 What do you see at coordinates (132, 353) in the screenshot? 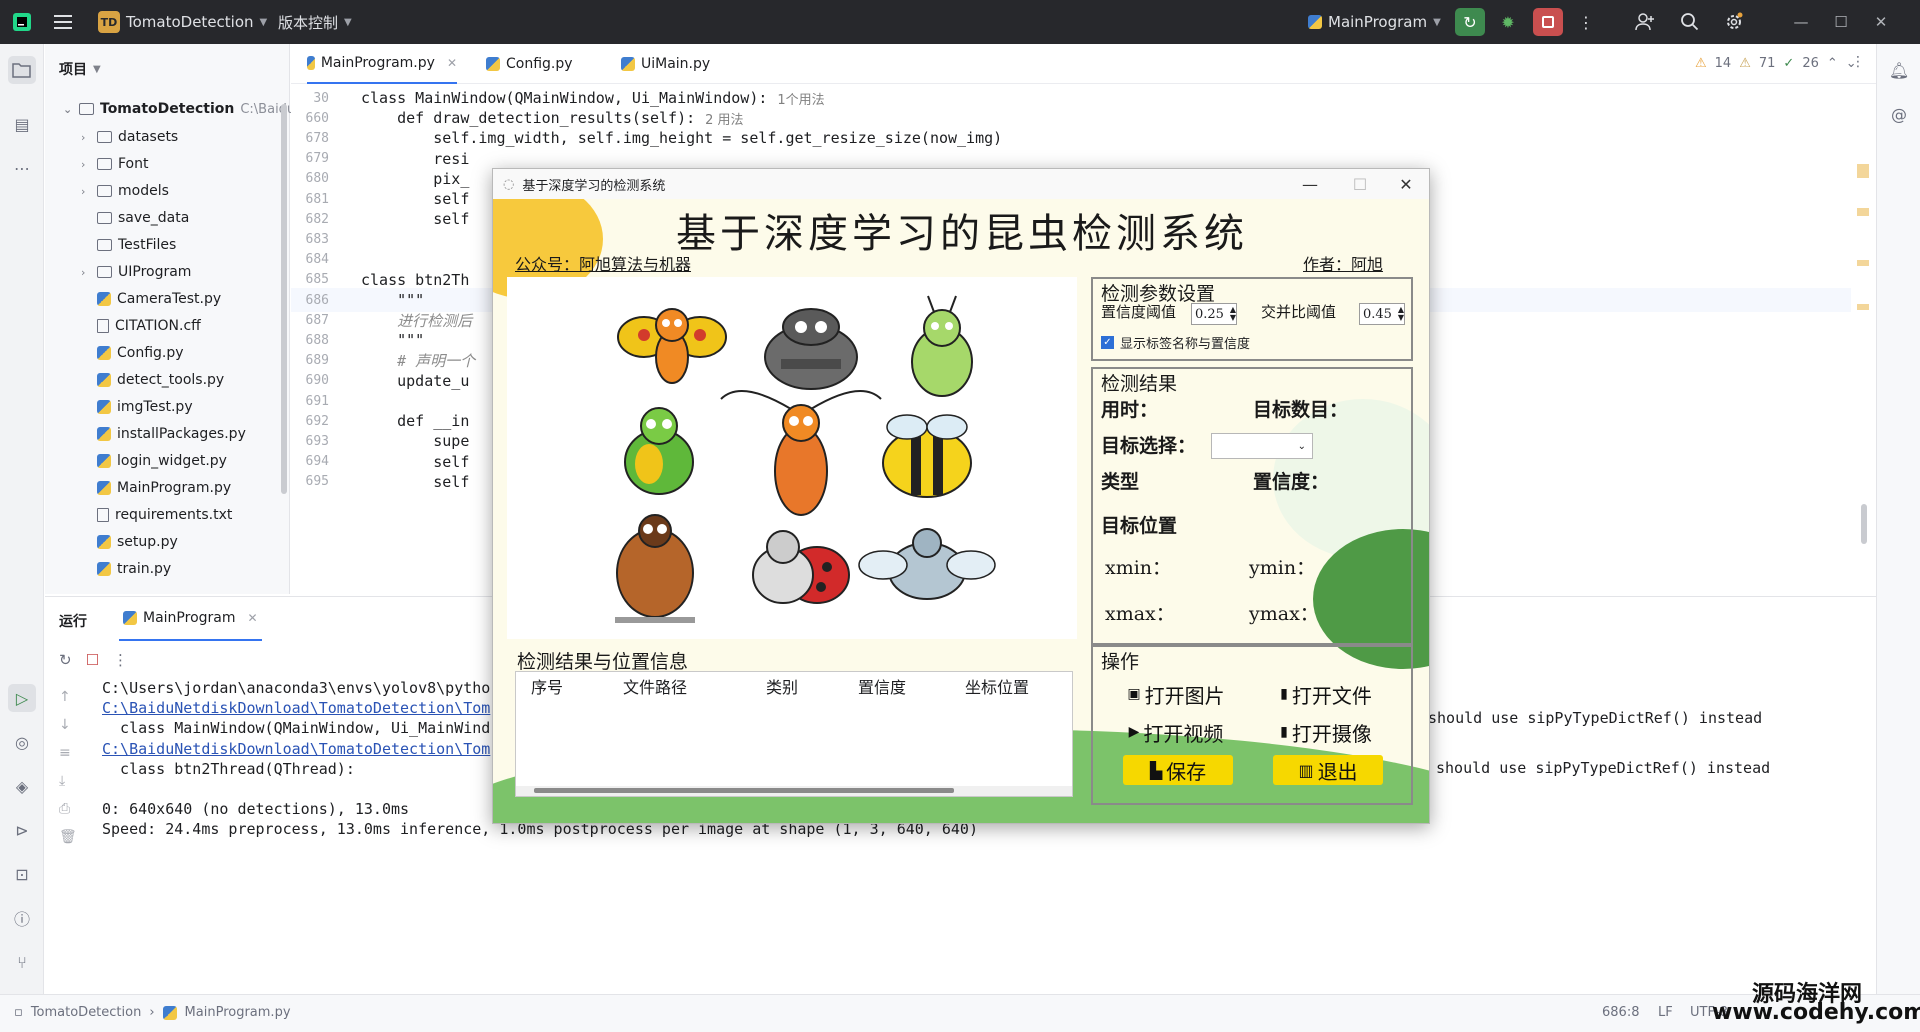
I see `tree-item: Config.py` at bounding box center [132, 353].